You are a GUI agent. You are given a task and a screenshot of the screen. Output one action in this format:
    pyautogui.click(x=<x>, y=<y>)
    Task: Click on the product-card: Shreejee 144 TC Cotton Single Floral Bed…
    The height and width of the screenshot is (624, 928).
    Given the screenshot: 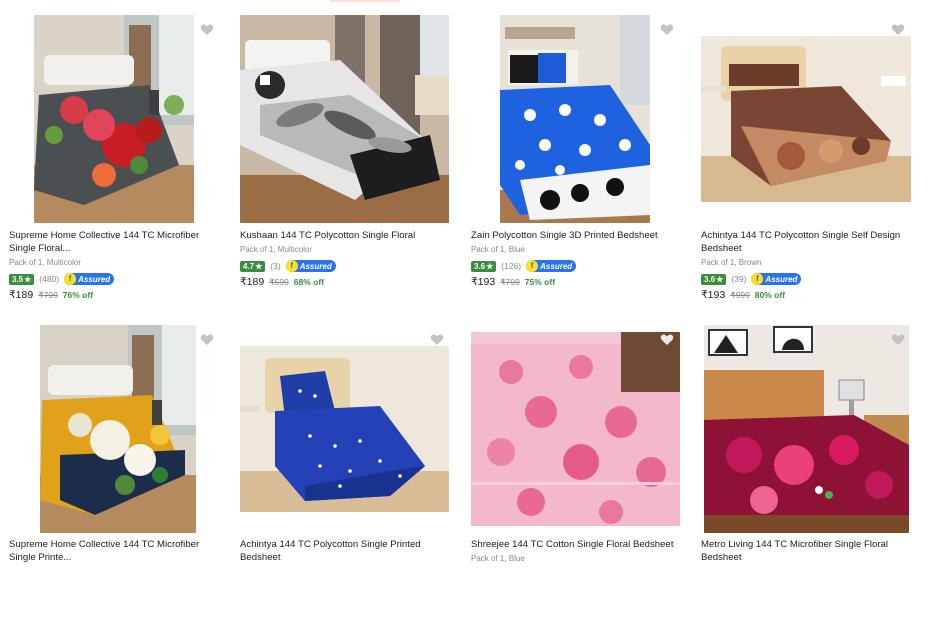 What is the action you would take?
    pyautogui.click(x=583, y=474)
    